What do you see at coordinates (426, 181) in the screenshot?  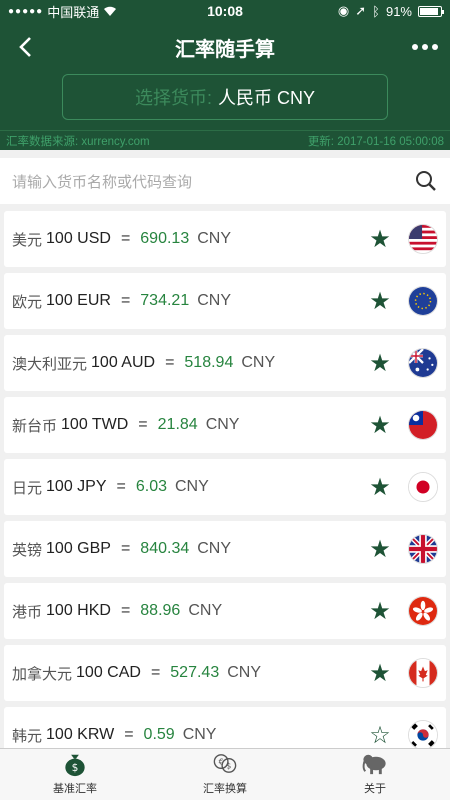 I see `search-icon` at bounding box center [426, 181].